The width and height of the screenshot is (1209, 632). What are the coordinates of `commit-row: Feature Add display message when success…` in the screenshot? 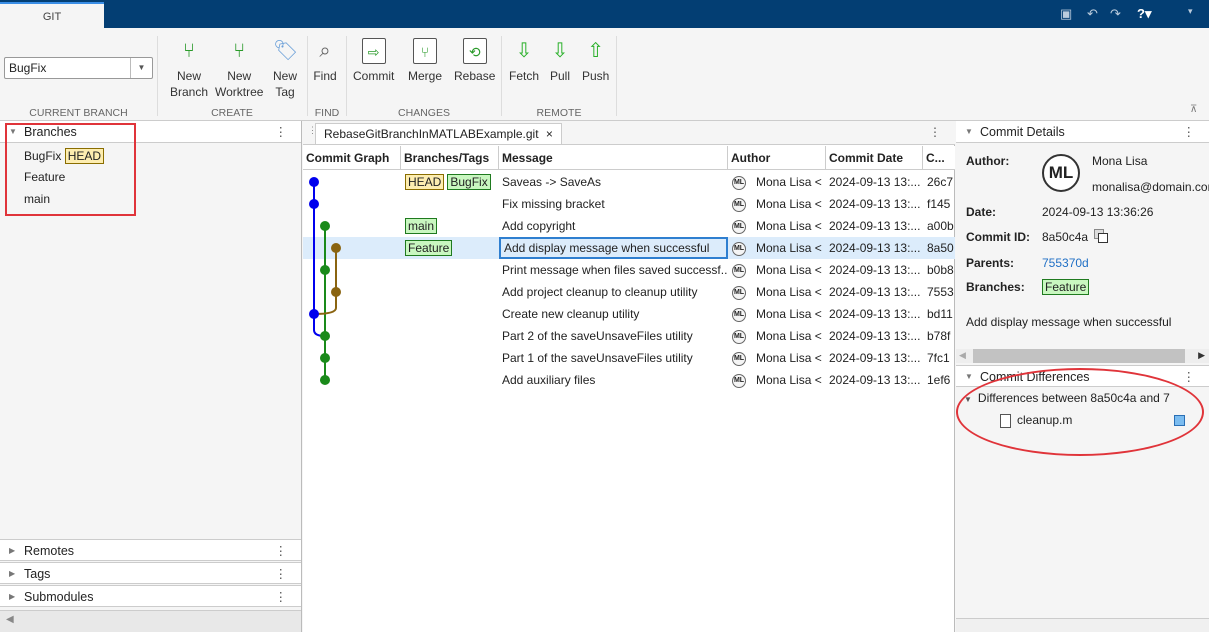 It's located at (629, 248).